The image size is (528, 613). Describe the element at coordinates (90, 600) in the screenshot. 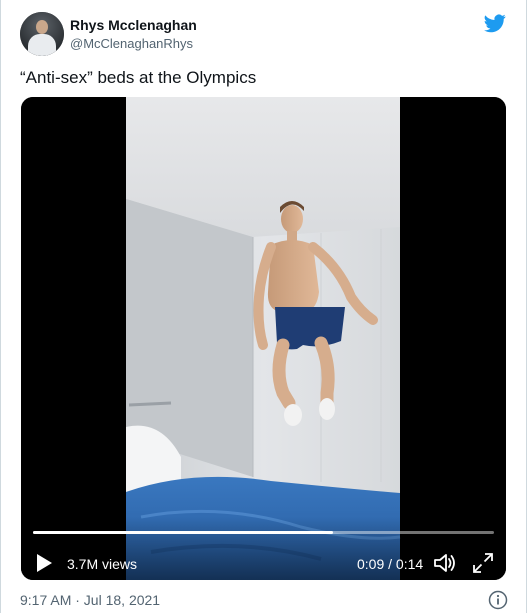

I see `tweet-timestamp: 9:17 AM · Jul 18, 2021` at that location.